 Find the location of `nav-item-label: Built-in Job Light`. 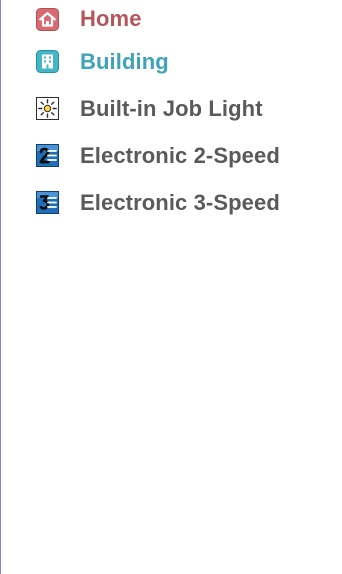

nav-item-label: Built-in Job Light is located at coordinates (171, 108).